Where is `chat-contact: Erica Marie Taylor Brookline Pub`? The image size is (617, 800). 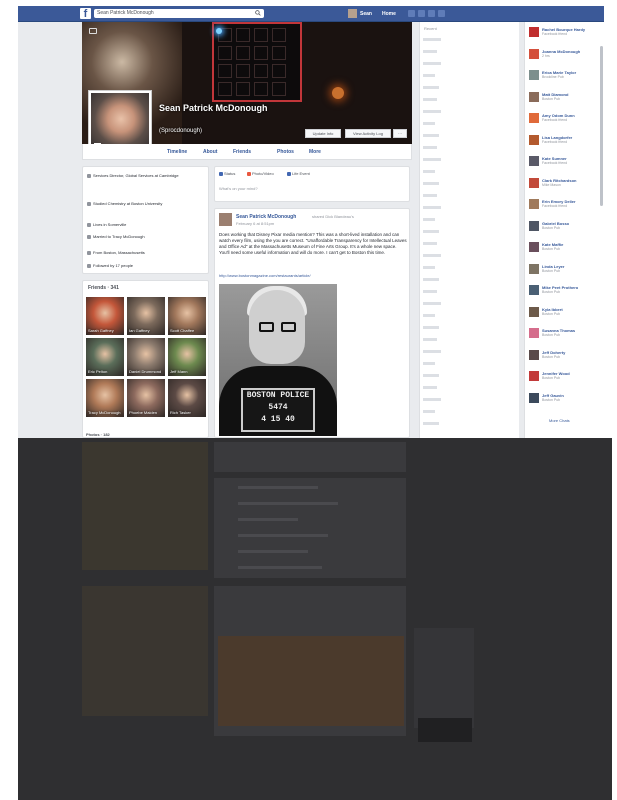
chat-contact: Erica Marie Taylor Brookline Pub is located at coordinates (566, 76).